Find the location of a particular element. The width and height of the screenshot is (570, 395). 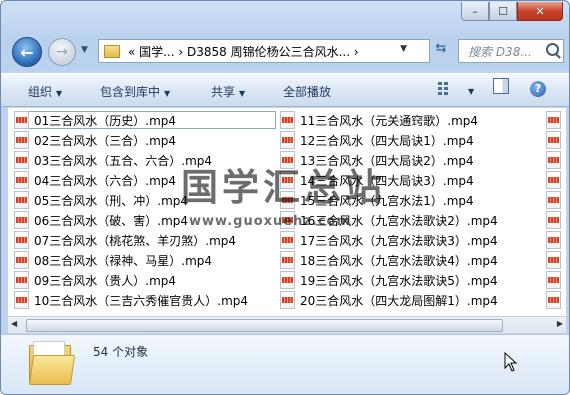

scroll-left-icon: ◀ is located at coordinates (14, 323).